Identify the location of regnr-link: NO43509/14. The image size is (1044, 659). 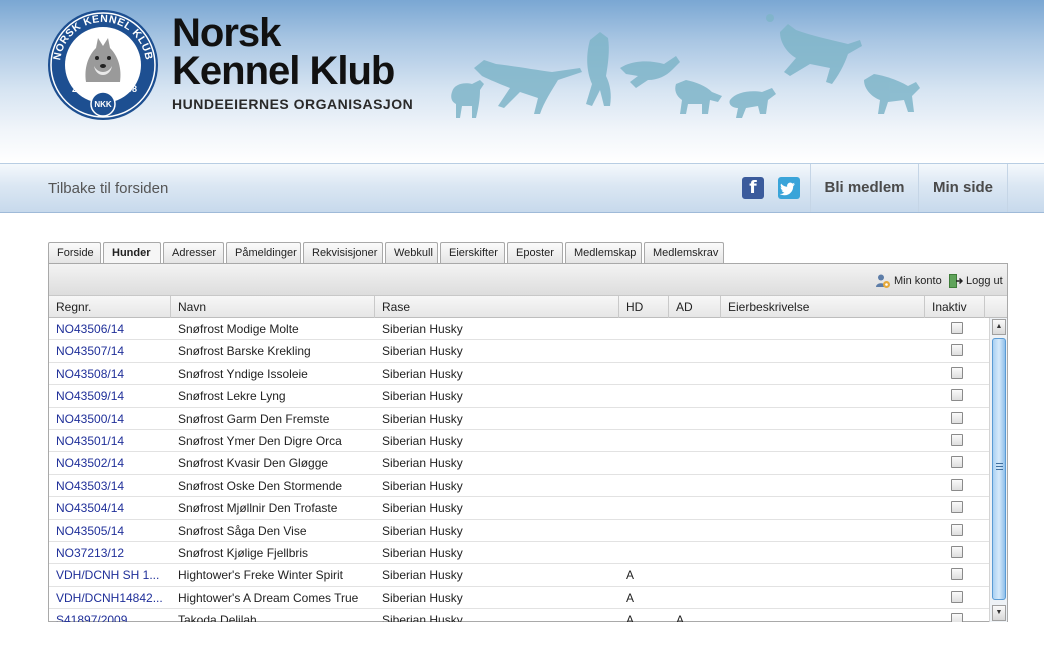
(110, 396).